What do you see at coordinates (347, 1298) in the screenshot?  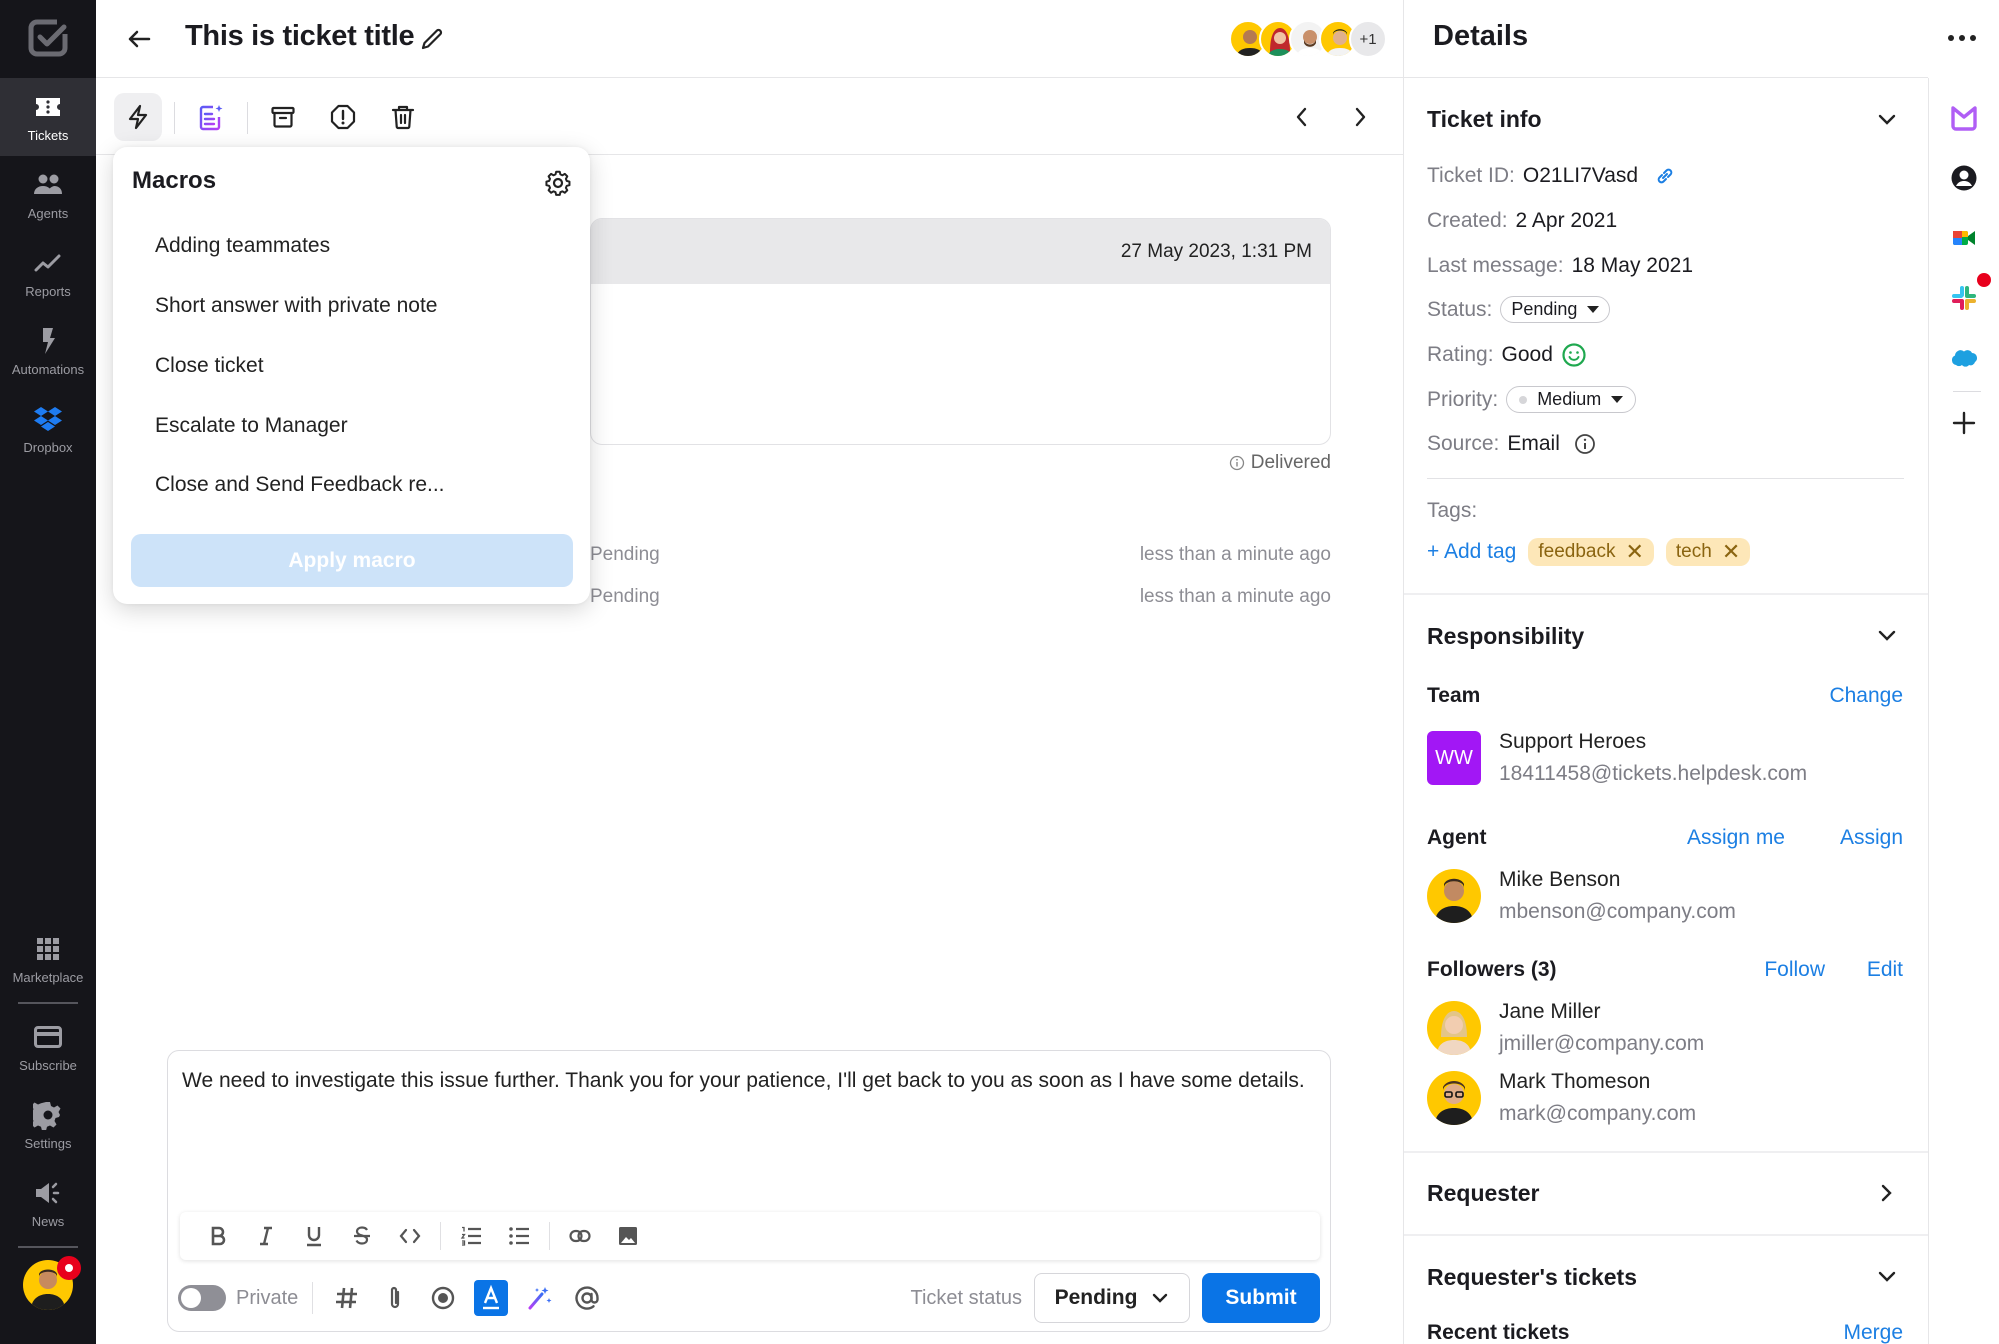 I see `hashtag-button` at bounding box center [347, 1298].